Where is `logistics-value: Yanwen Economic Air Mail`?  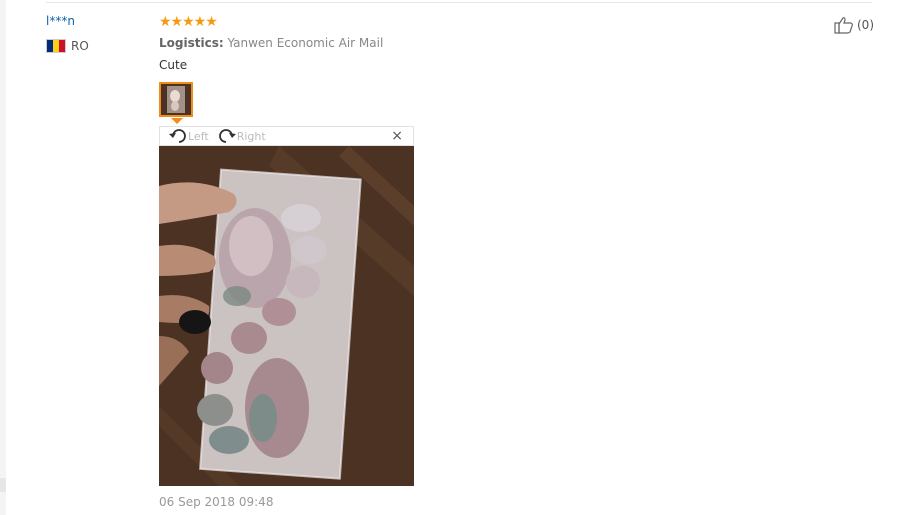 logistics-value: Yanwen Economic Air Mail is located at coordinates (303, 43).